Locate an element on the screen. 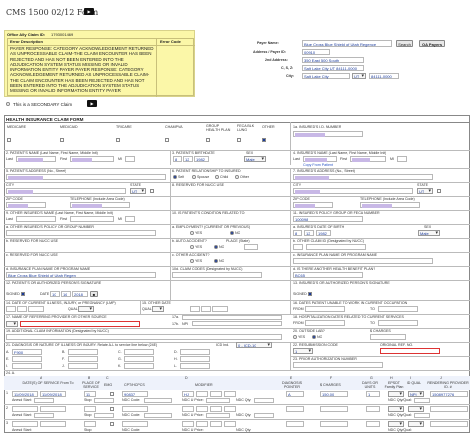 The height and width of the screenshot is (434, 474). unable-to-field is located at coordinates (398, 309).